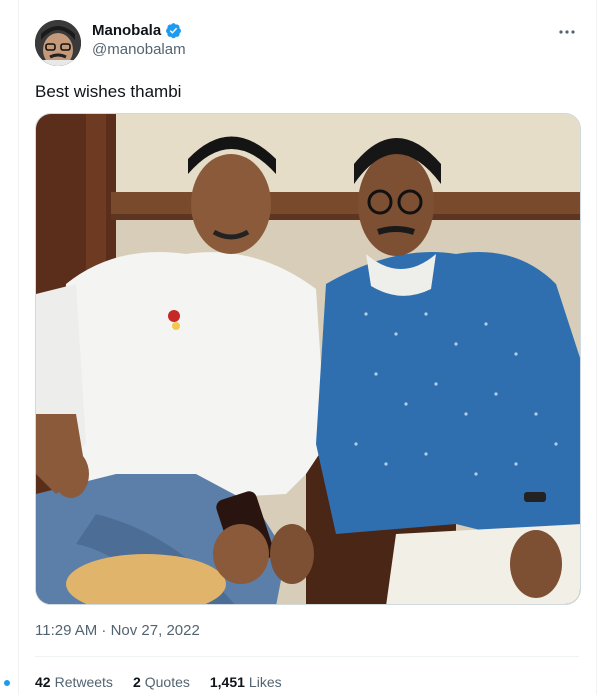  I want to click on avatar, so click(58, 43).